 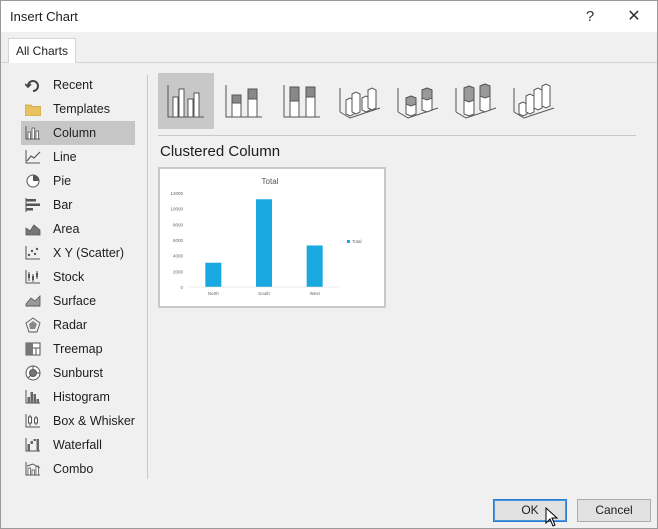 I want to click on clustered-column-icon, so click(x=186, y=101).